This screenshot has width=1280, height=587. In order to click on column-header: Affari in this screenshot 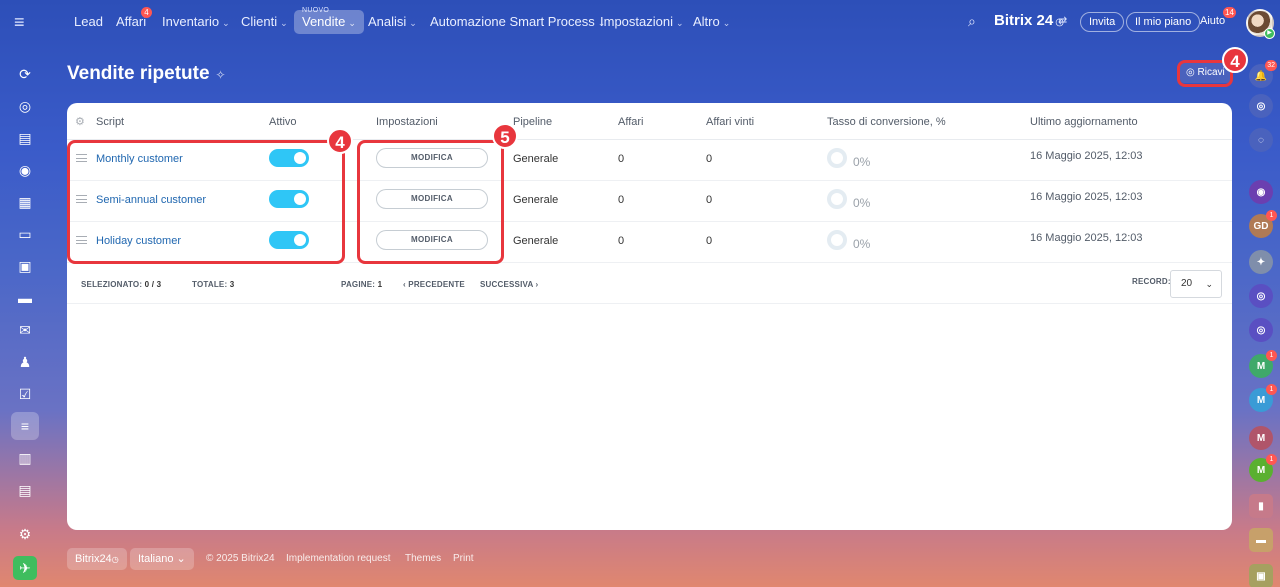, I will do `click(630, 122)`.